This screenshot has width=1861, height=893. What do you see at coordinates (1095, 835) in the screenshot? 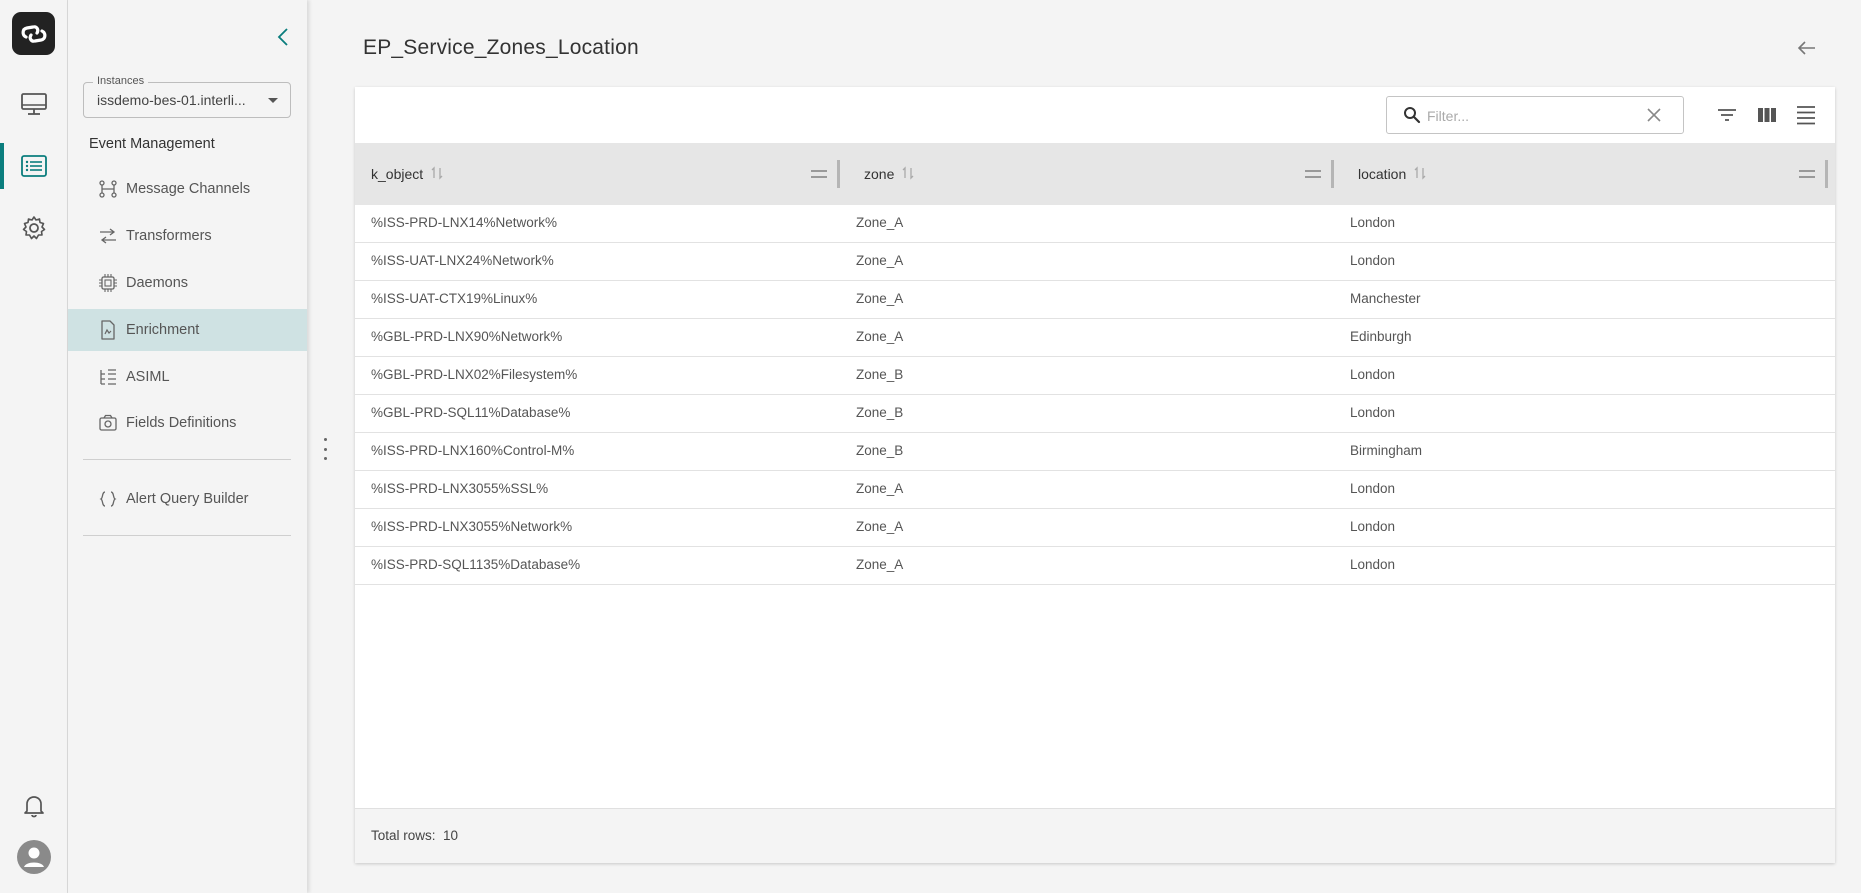
I see `table-footer: Total rows: 10` at bounding box center [1095, 835].